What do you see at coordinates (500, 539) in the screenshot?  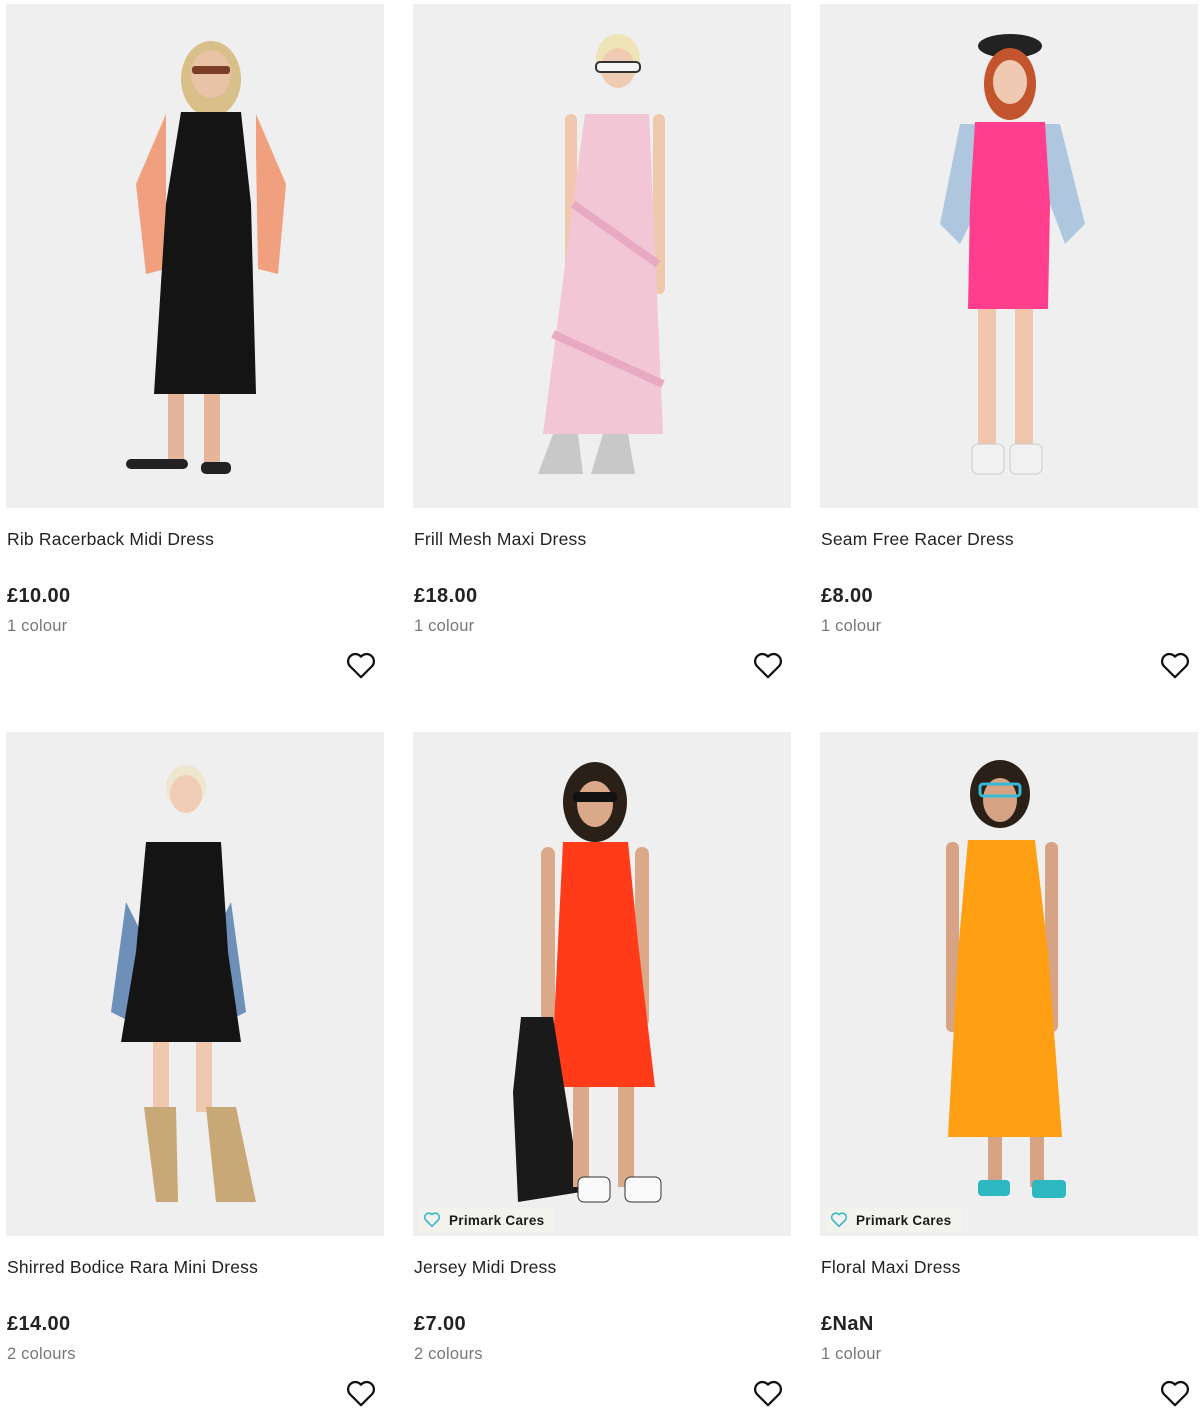 I see `product-title: Frill Mesh Maxi Dress` at bounding box center [500, 539].